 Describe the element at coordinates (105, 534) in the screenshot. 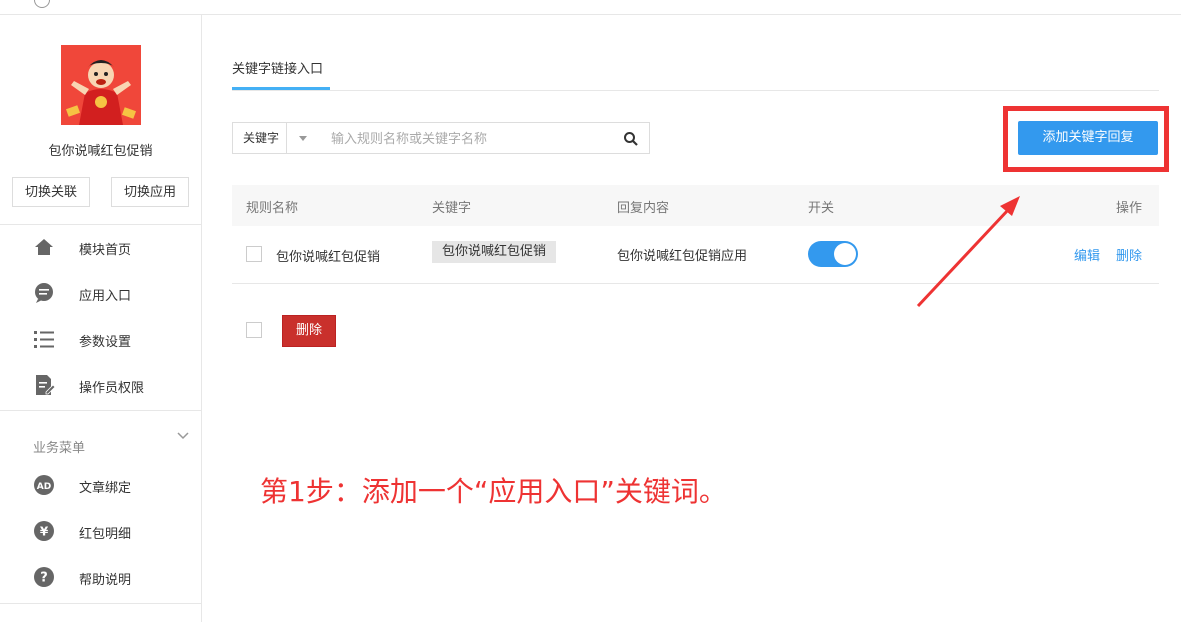

I see `sidebar-item-label: 红包明细` at that location.